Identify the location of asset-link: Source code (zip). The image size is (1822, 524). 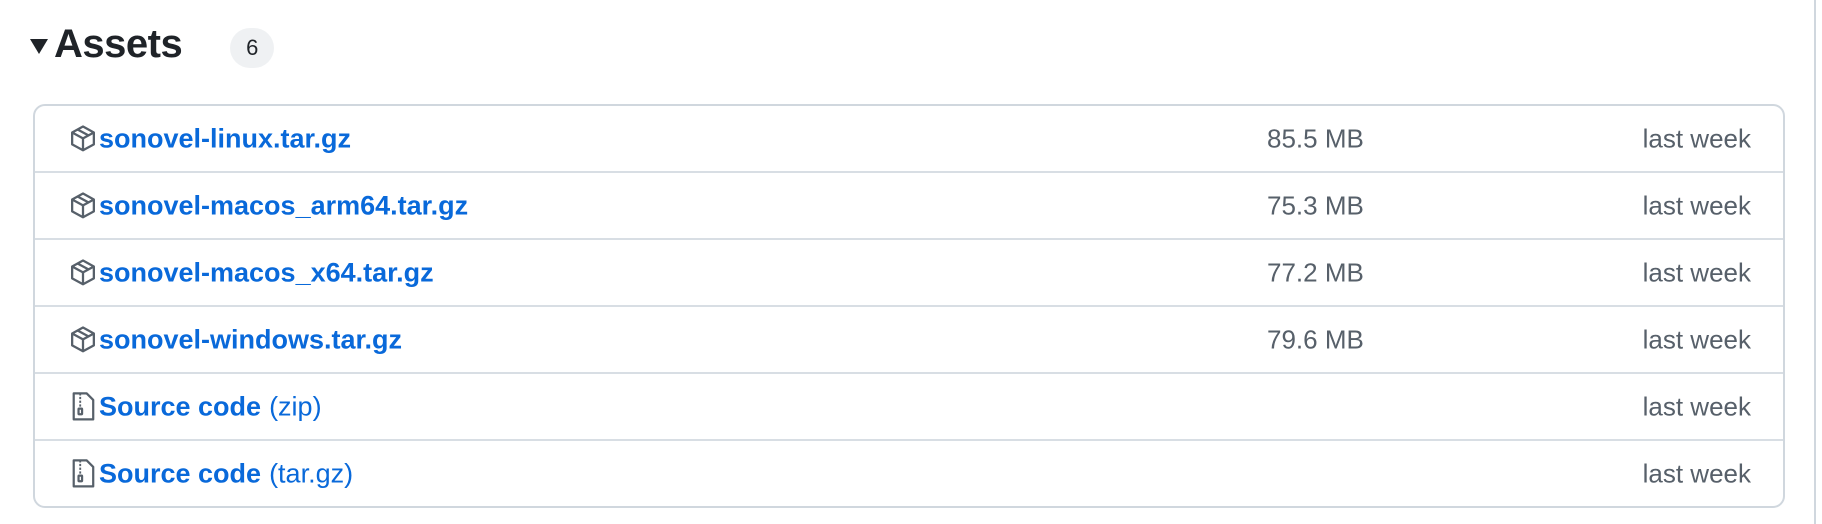
(210, 406).